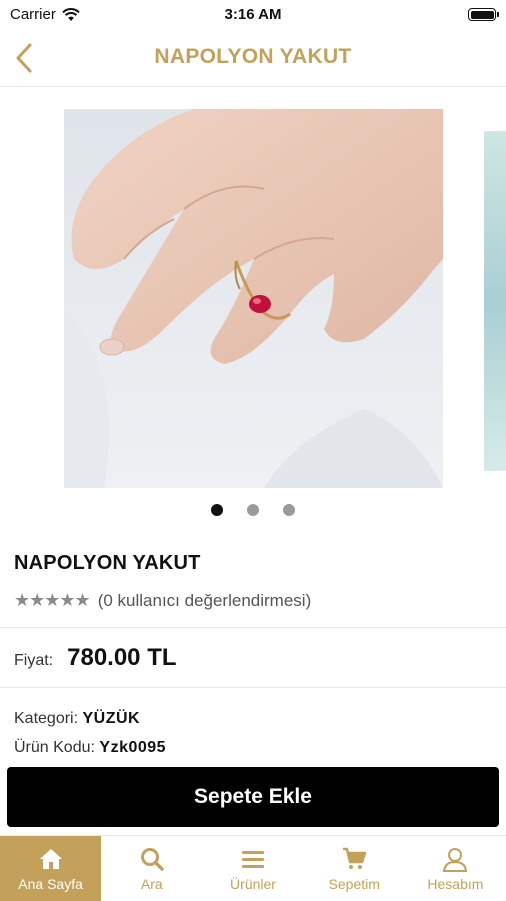  I want to click on product-code-row: Ürün Kodu: Yzk0095, so click(90, 748).